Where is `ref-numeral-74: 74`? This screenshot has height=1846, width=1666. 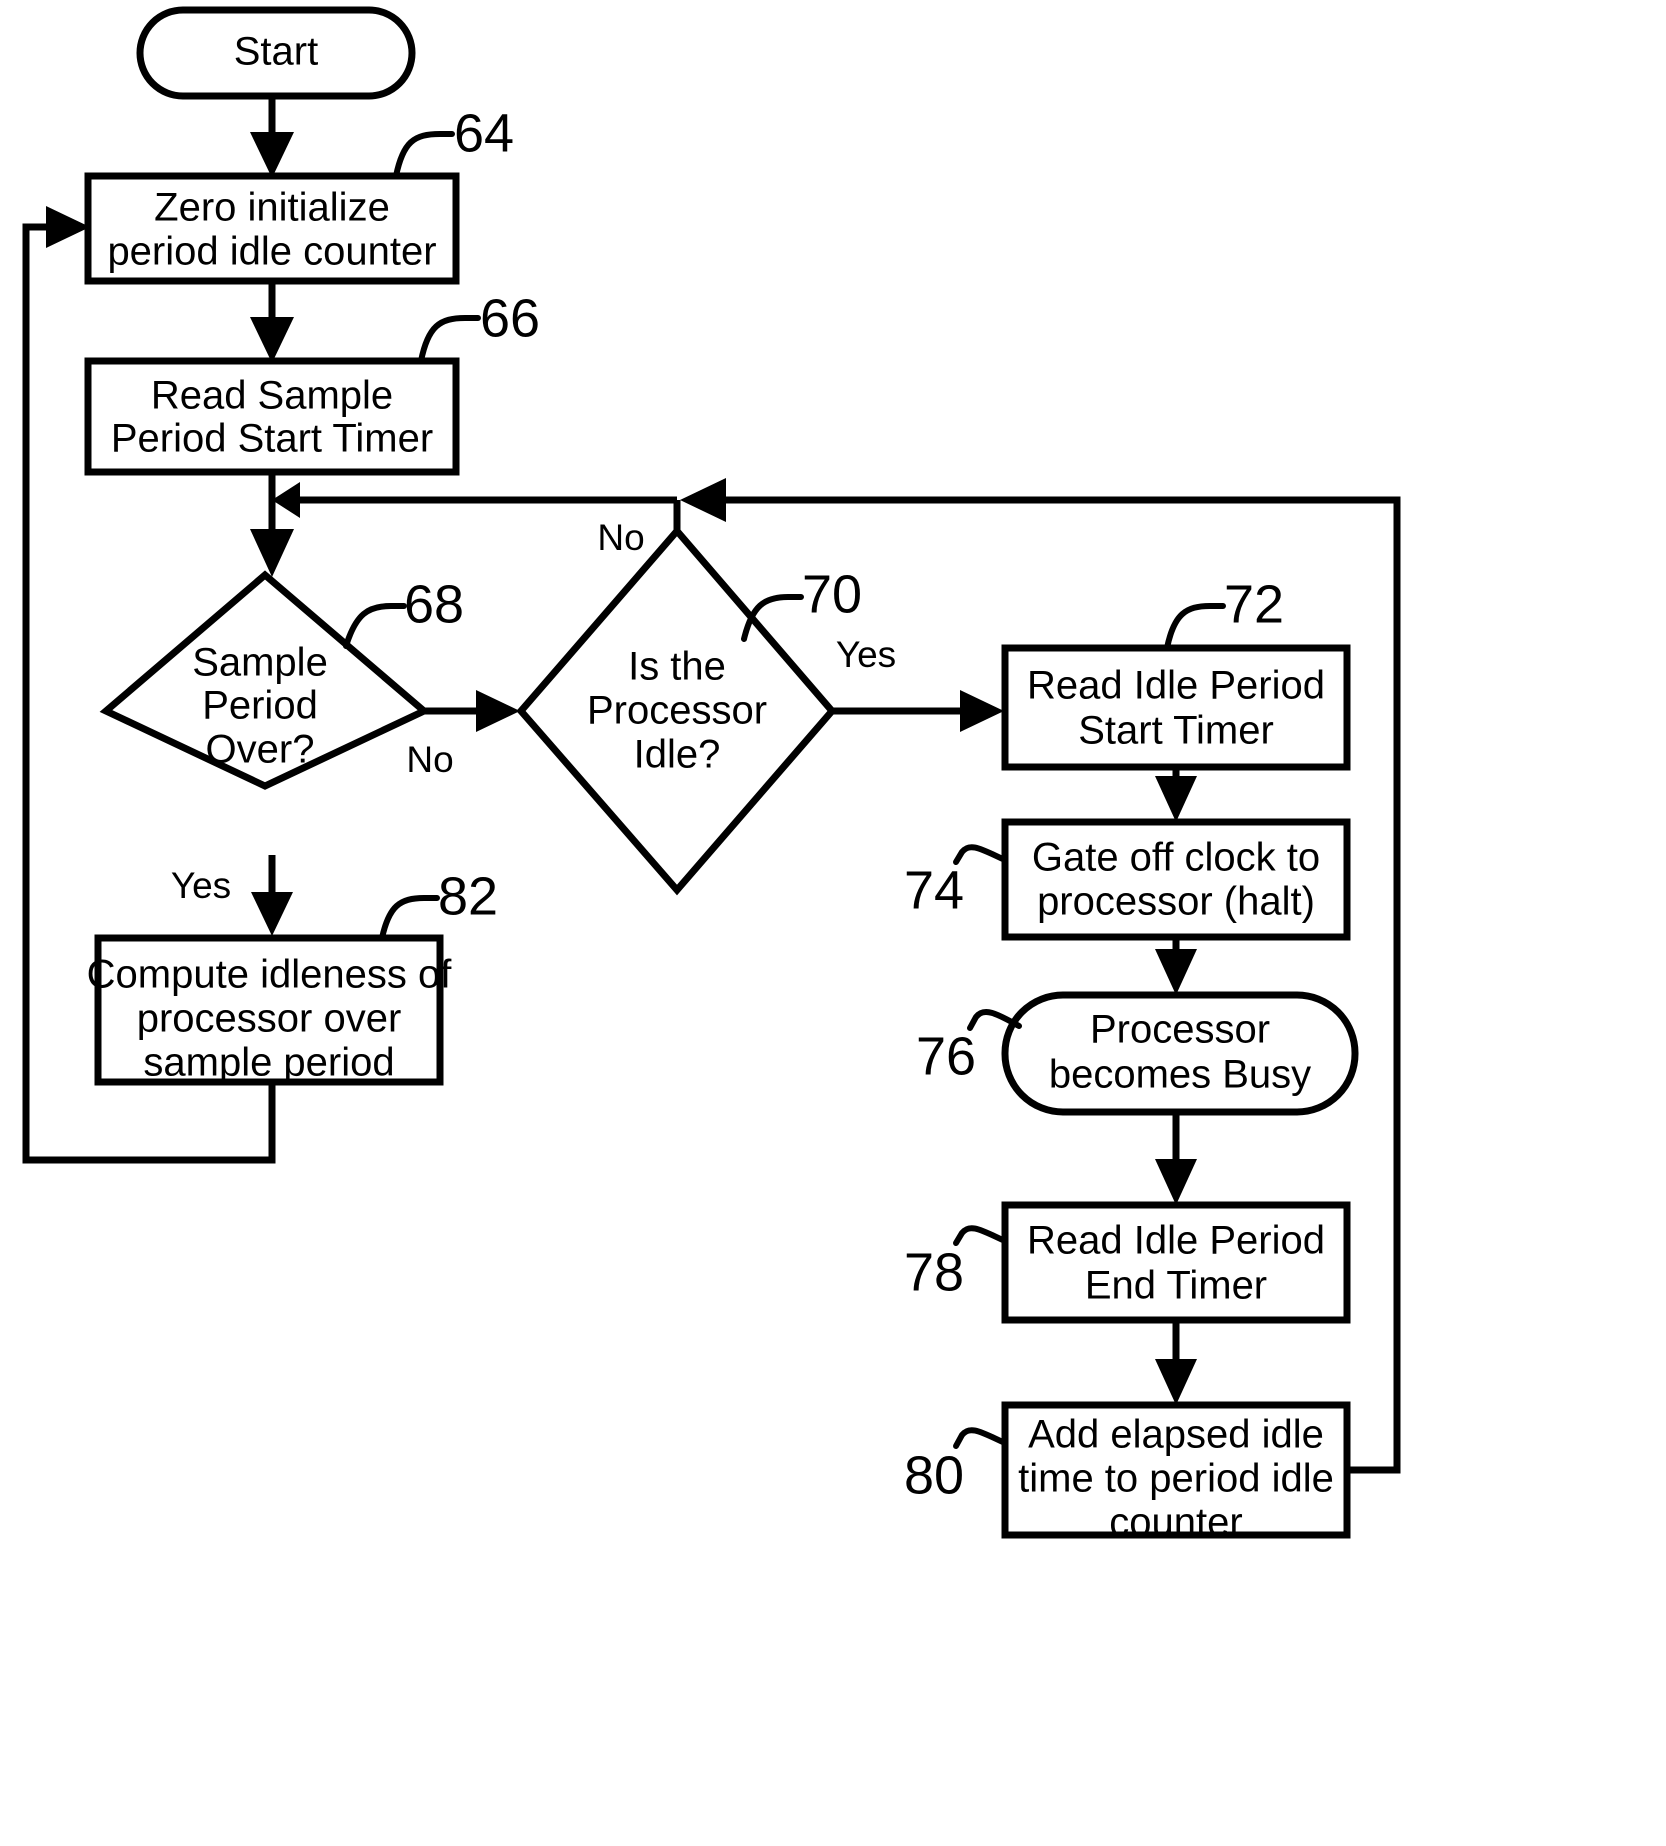 ref-numeral-74: 74 is located at coordinates (934, 890).